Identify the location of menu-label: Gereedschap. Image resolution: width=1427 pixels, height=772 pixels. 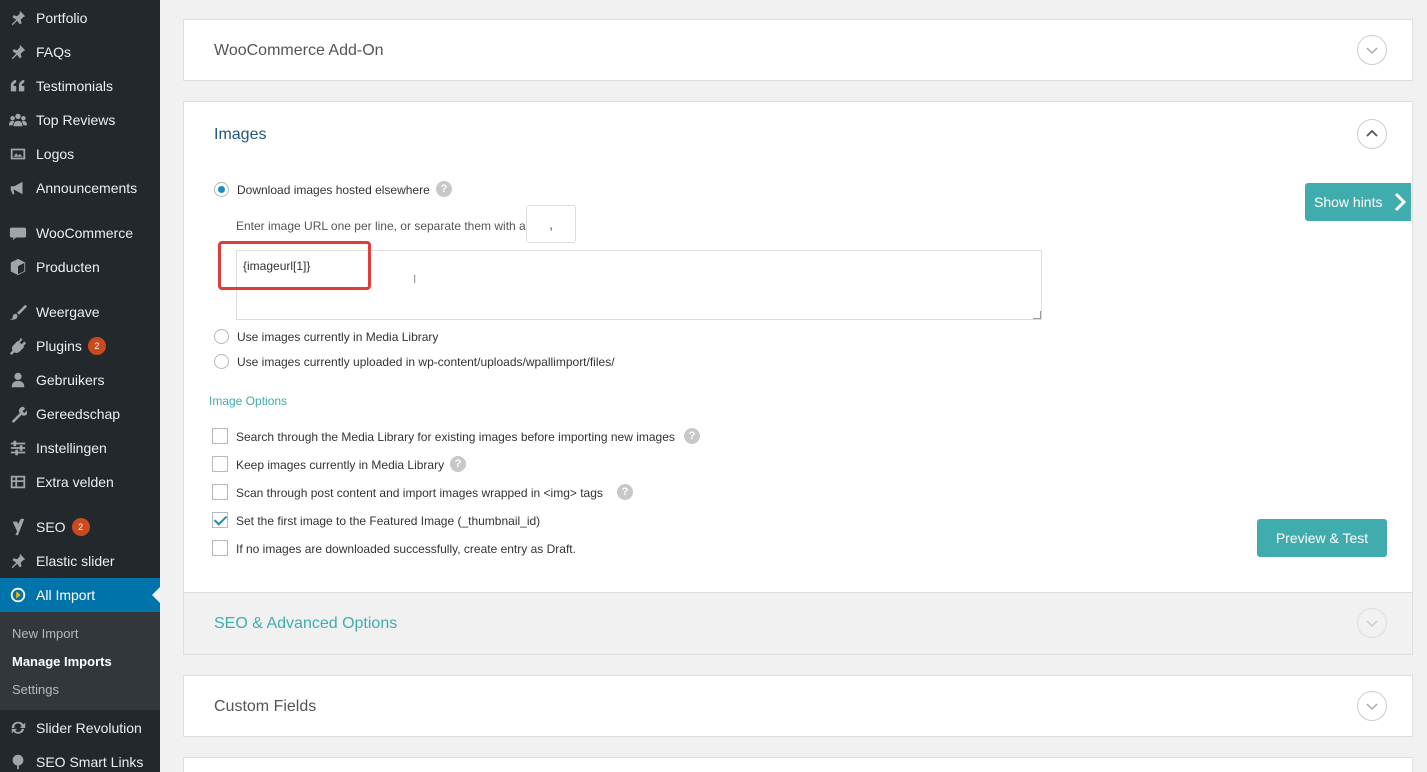
(78, 414).